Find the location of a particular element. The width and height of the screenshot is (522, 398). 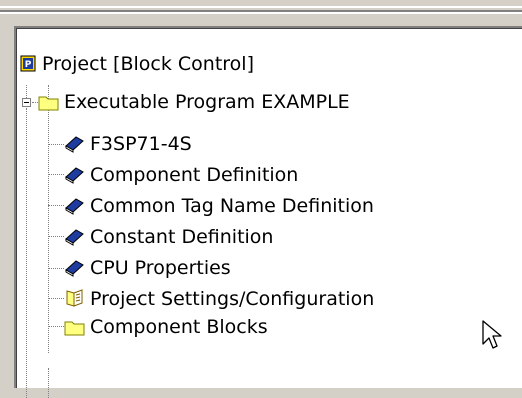

open-book-icon is located at coordinates (74, 298).